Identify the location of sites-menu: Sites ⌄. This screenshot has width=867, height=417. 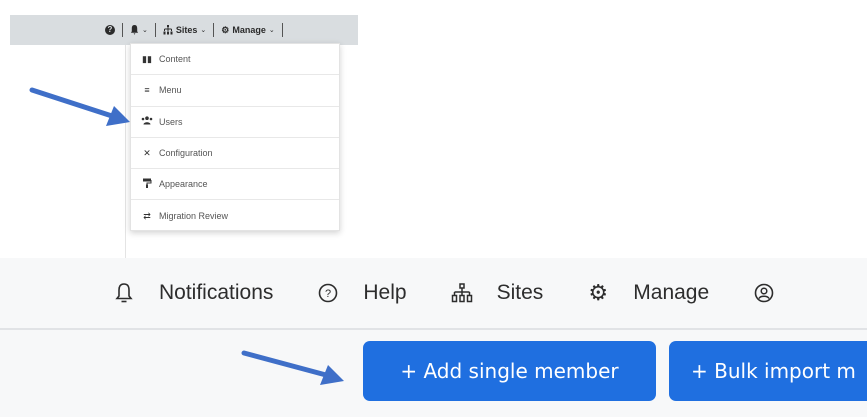
(184, 30).